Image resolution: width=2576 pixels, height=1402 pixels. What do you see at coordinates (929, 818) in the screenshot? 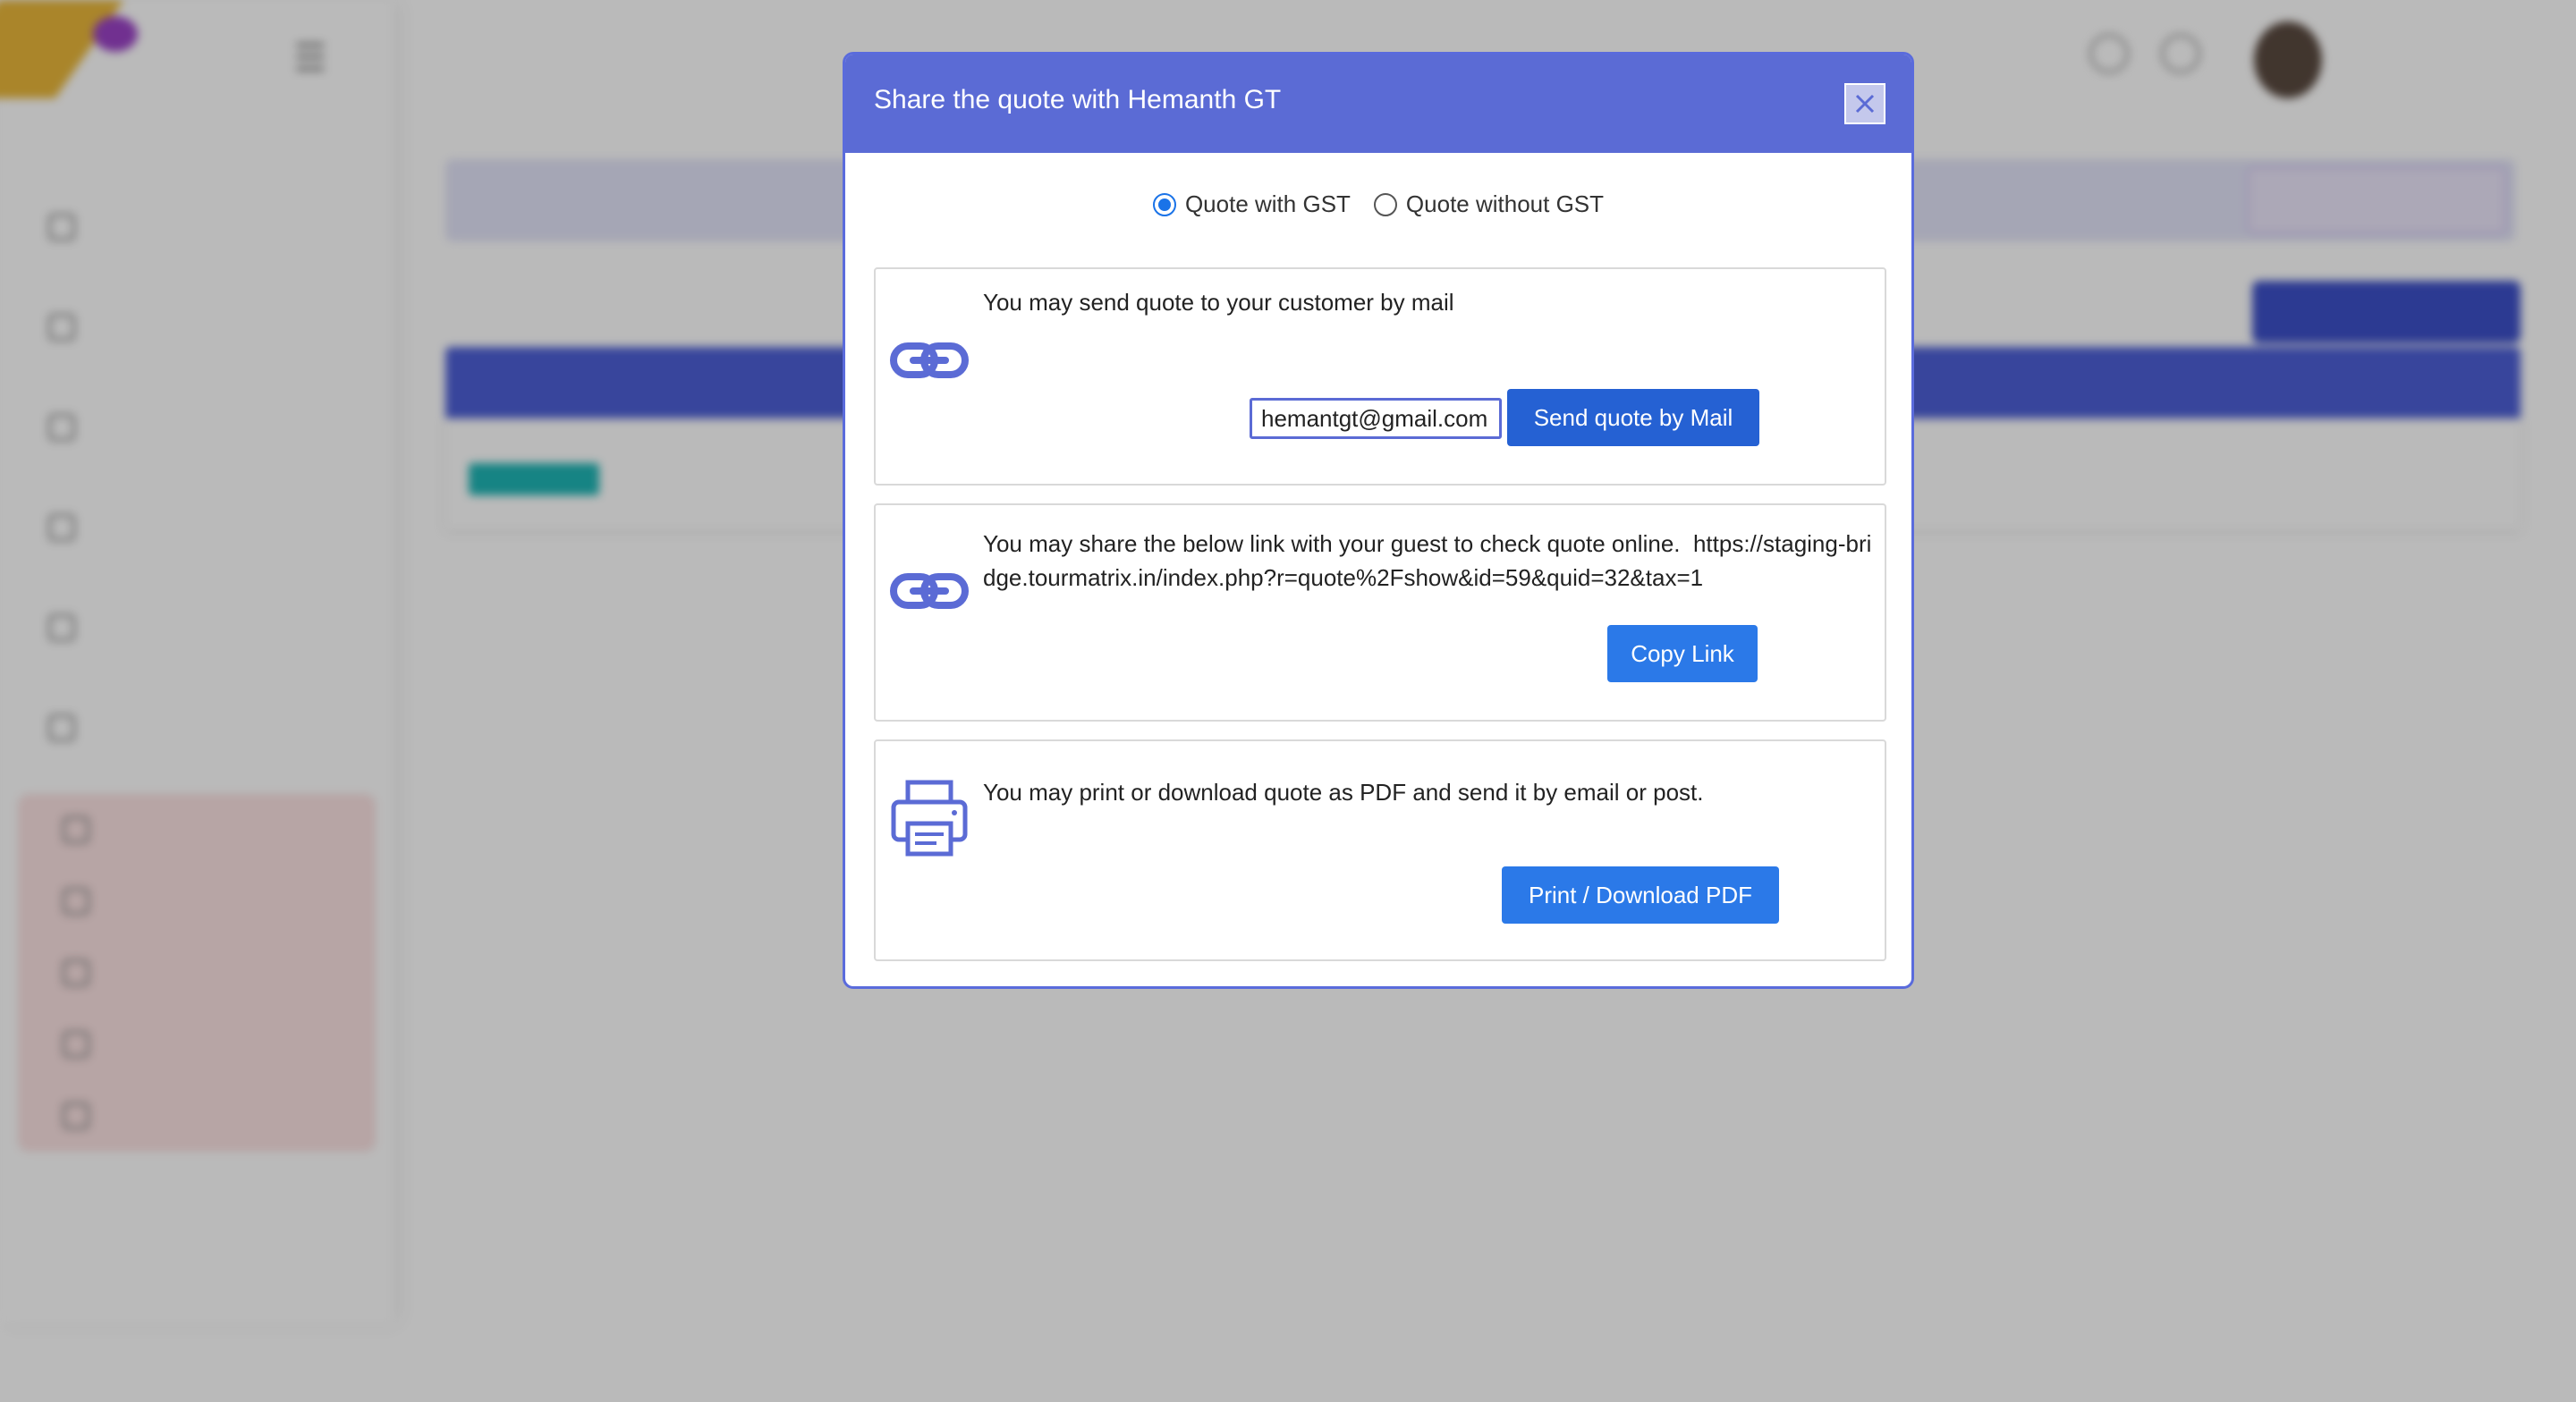
I see `printer-icon` at bounding box center [929, 818].